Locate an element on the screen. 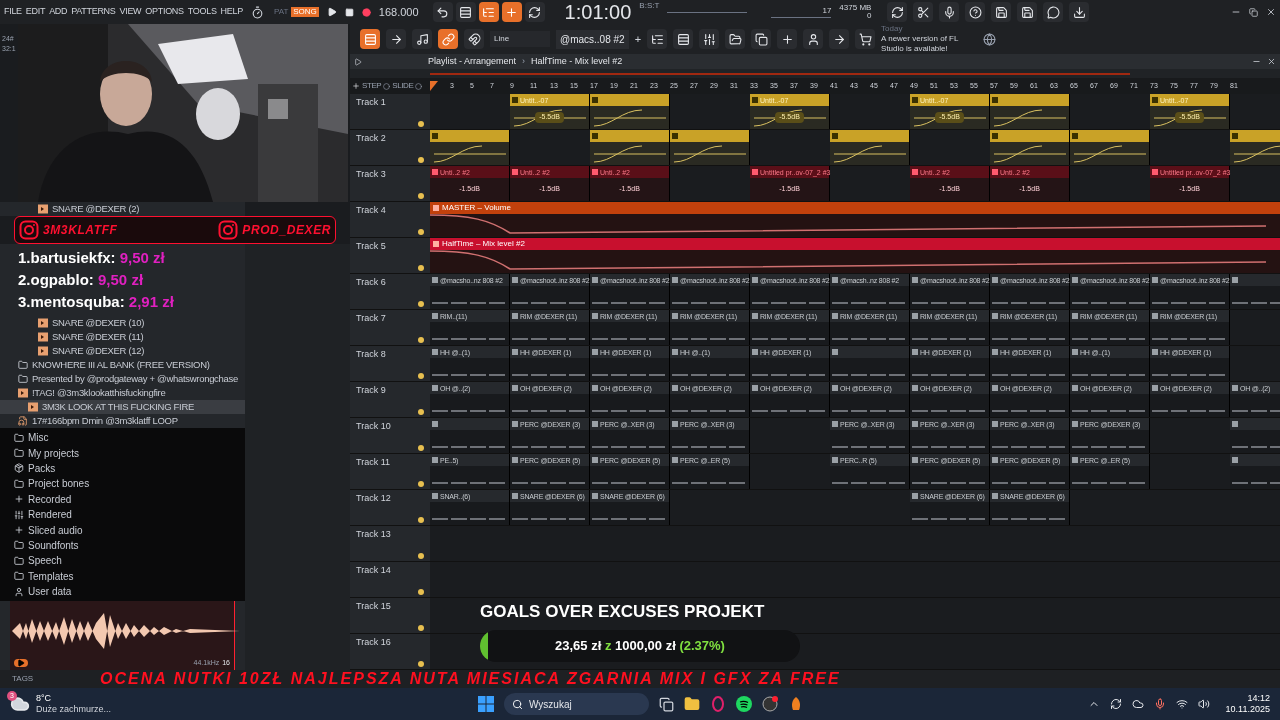  browser-item: Templates is located at coordinates (122, 576).